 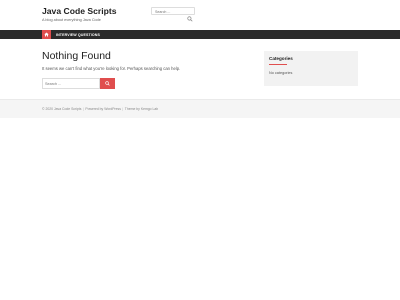 I want to click on header-search-form, so click(x=173, y=14).